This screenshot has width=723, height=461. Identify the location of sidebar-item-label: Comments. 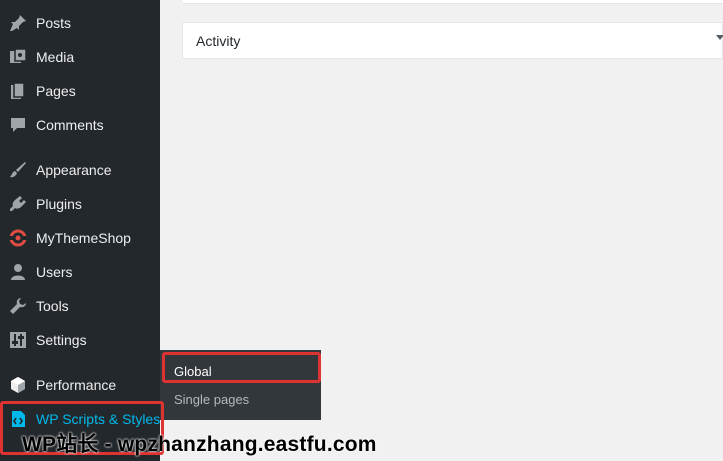
(70, 125).